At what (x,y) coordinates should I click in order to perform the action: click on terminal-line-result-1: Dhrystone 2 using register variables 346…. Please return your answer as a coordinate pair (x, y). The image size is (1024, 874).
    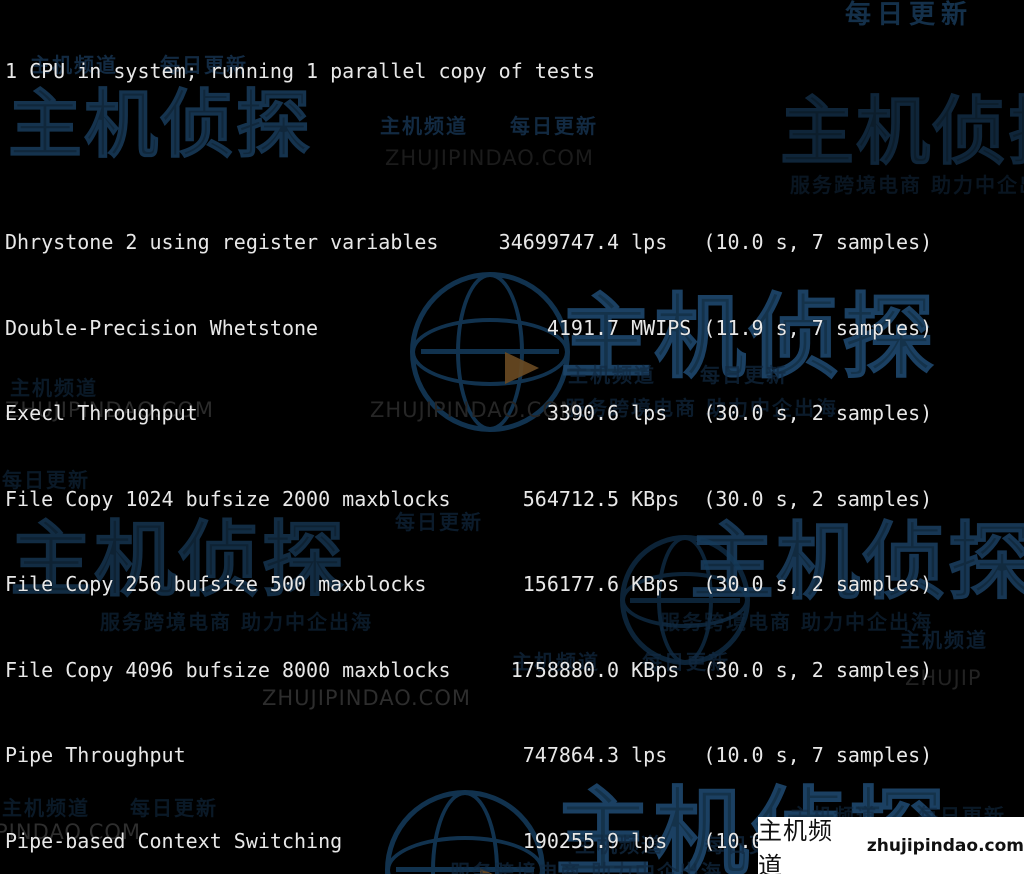
    Looking at the image, I should click on (469, 242).